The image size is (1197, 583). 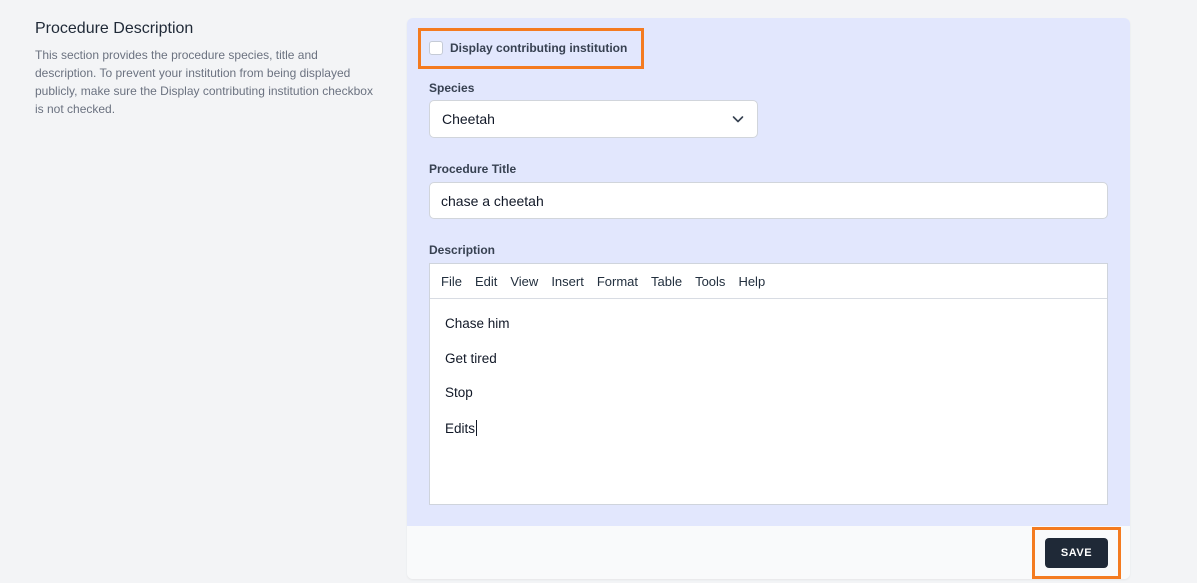 I want to click on menu-tools: Tools, so click(x=710, y=281).